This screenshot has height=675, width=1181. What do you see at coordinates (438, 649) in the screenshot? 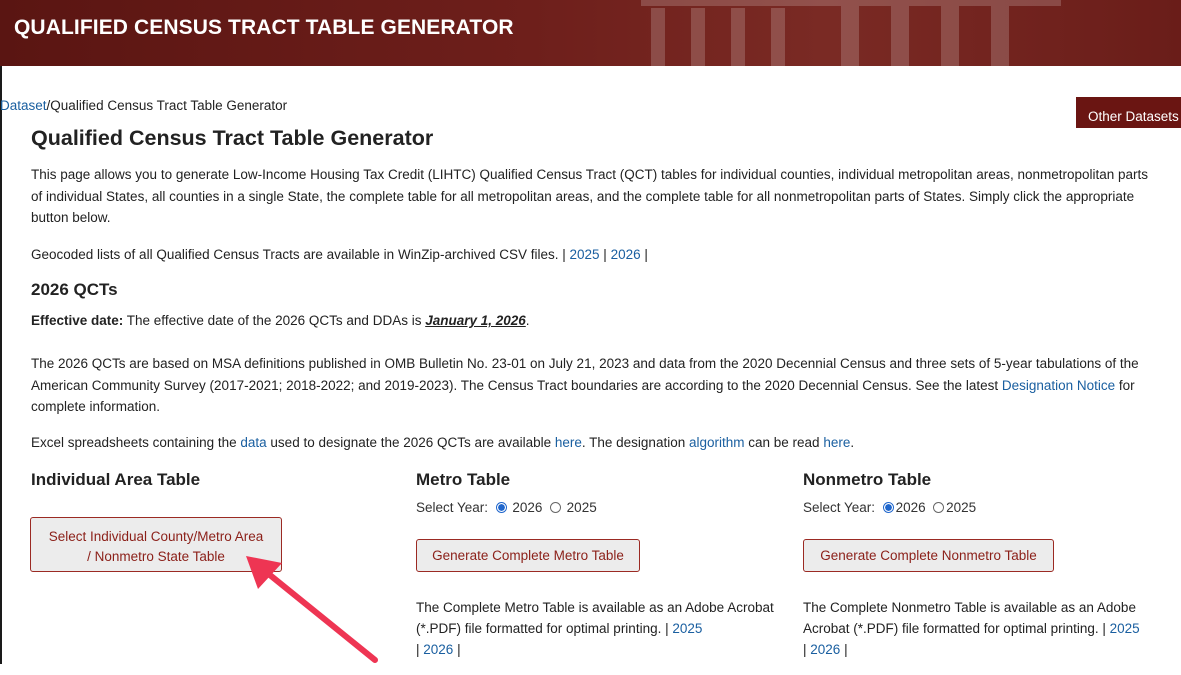
I see `metro-pdf-2026-link: 2026` at bounding box center [438, 649].